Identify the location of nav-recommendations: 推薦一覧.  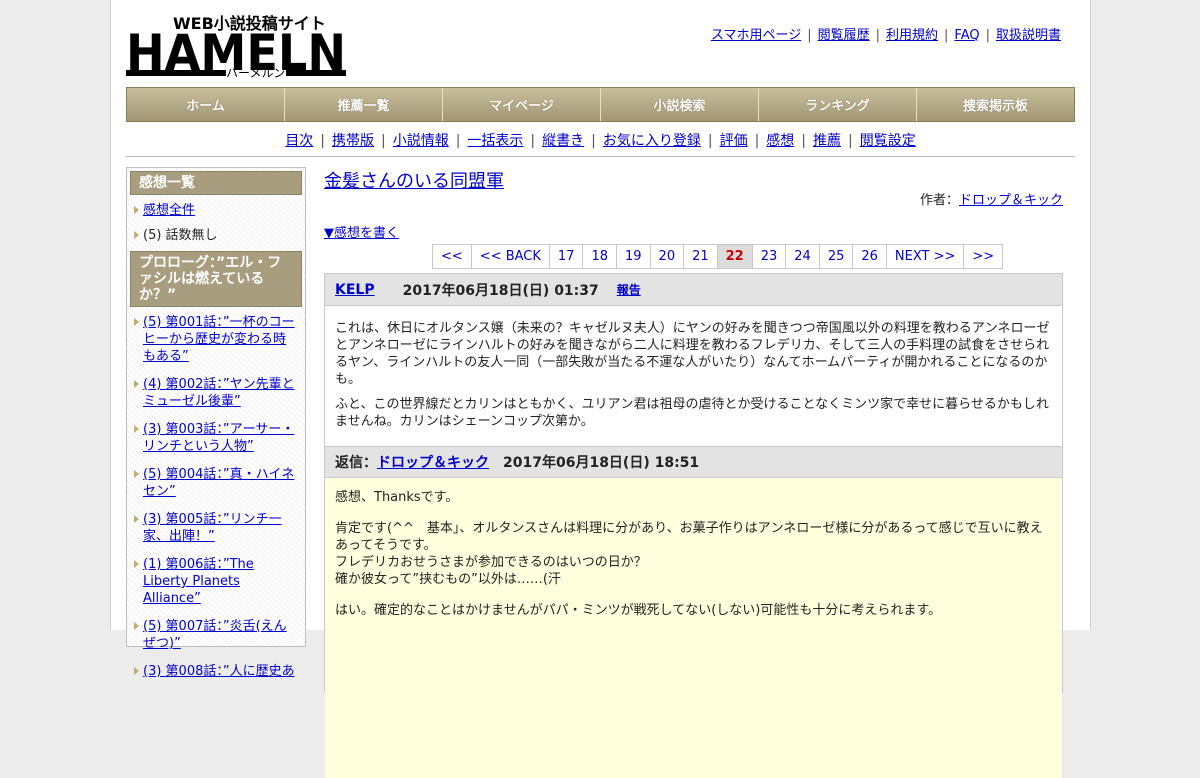
(364, 104).